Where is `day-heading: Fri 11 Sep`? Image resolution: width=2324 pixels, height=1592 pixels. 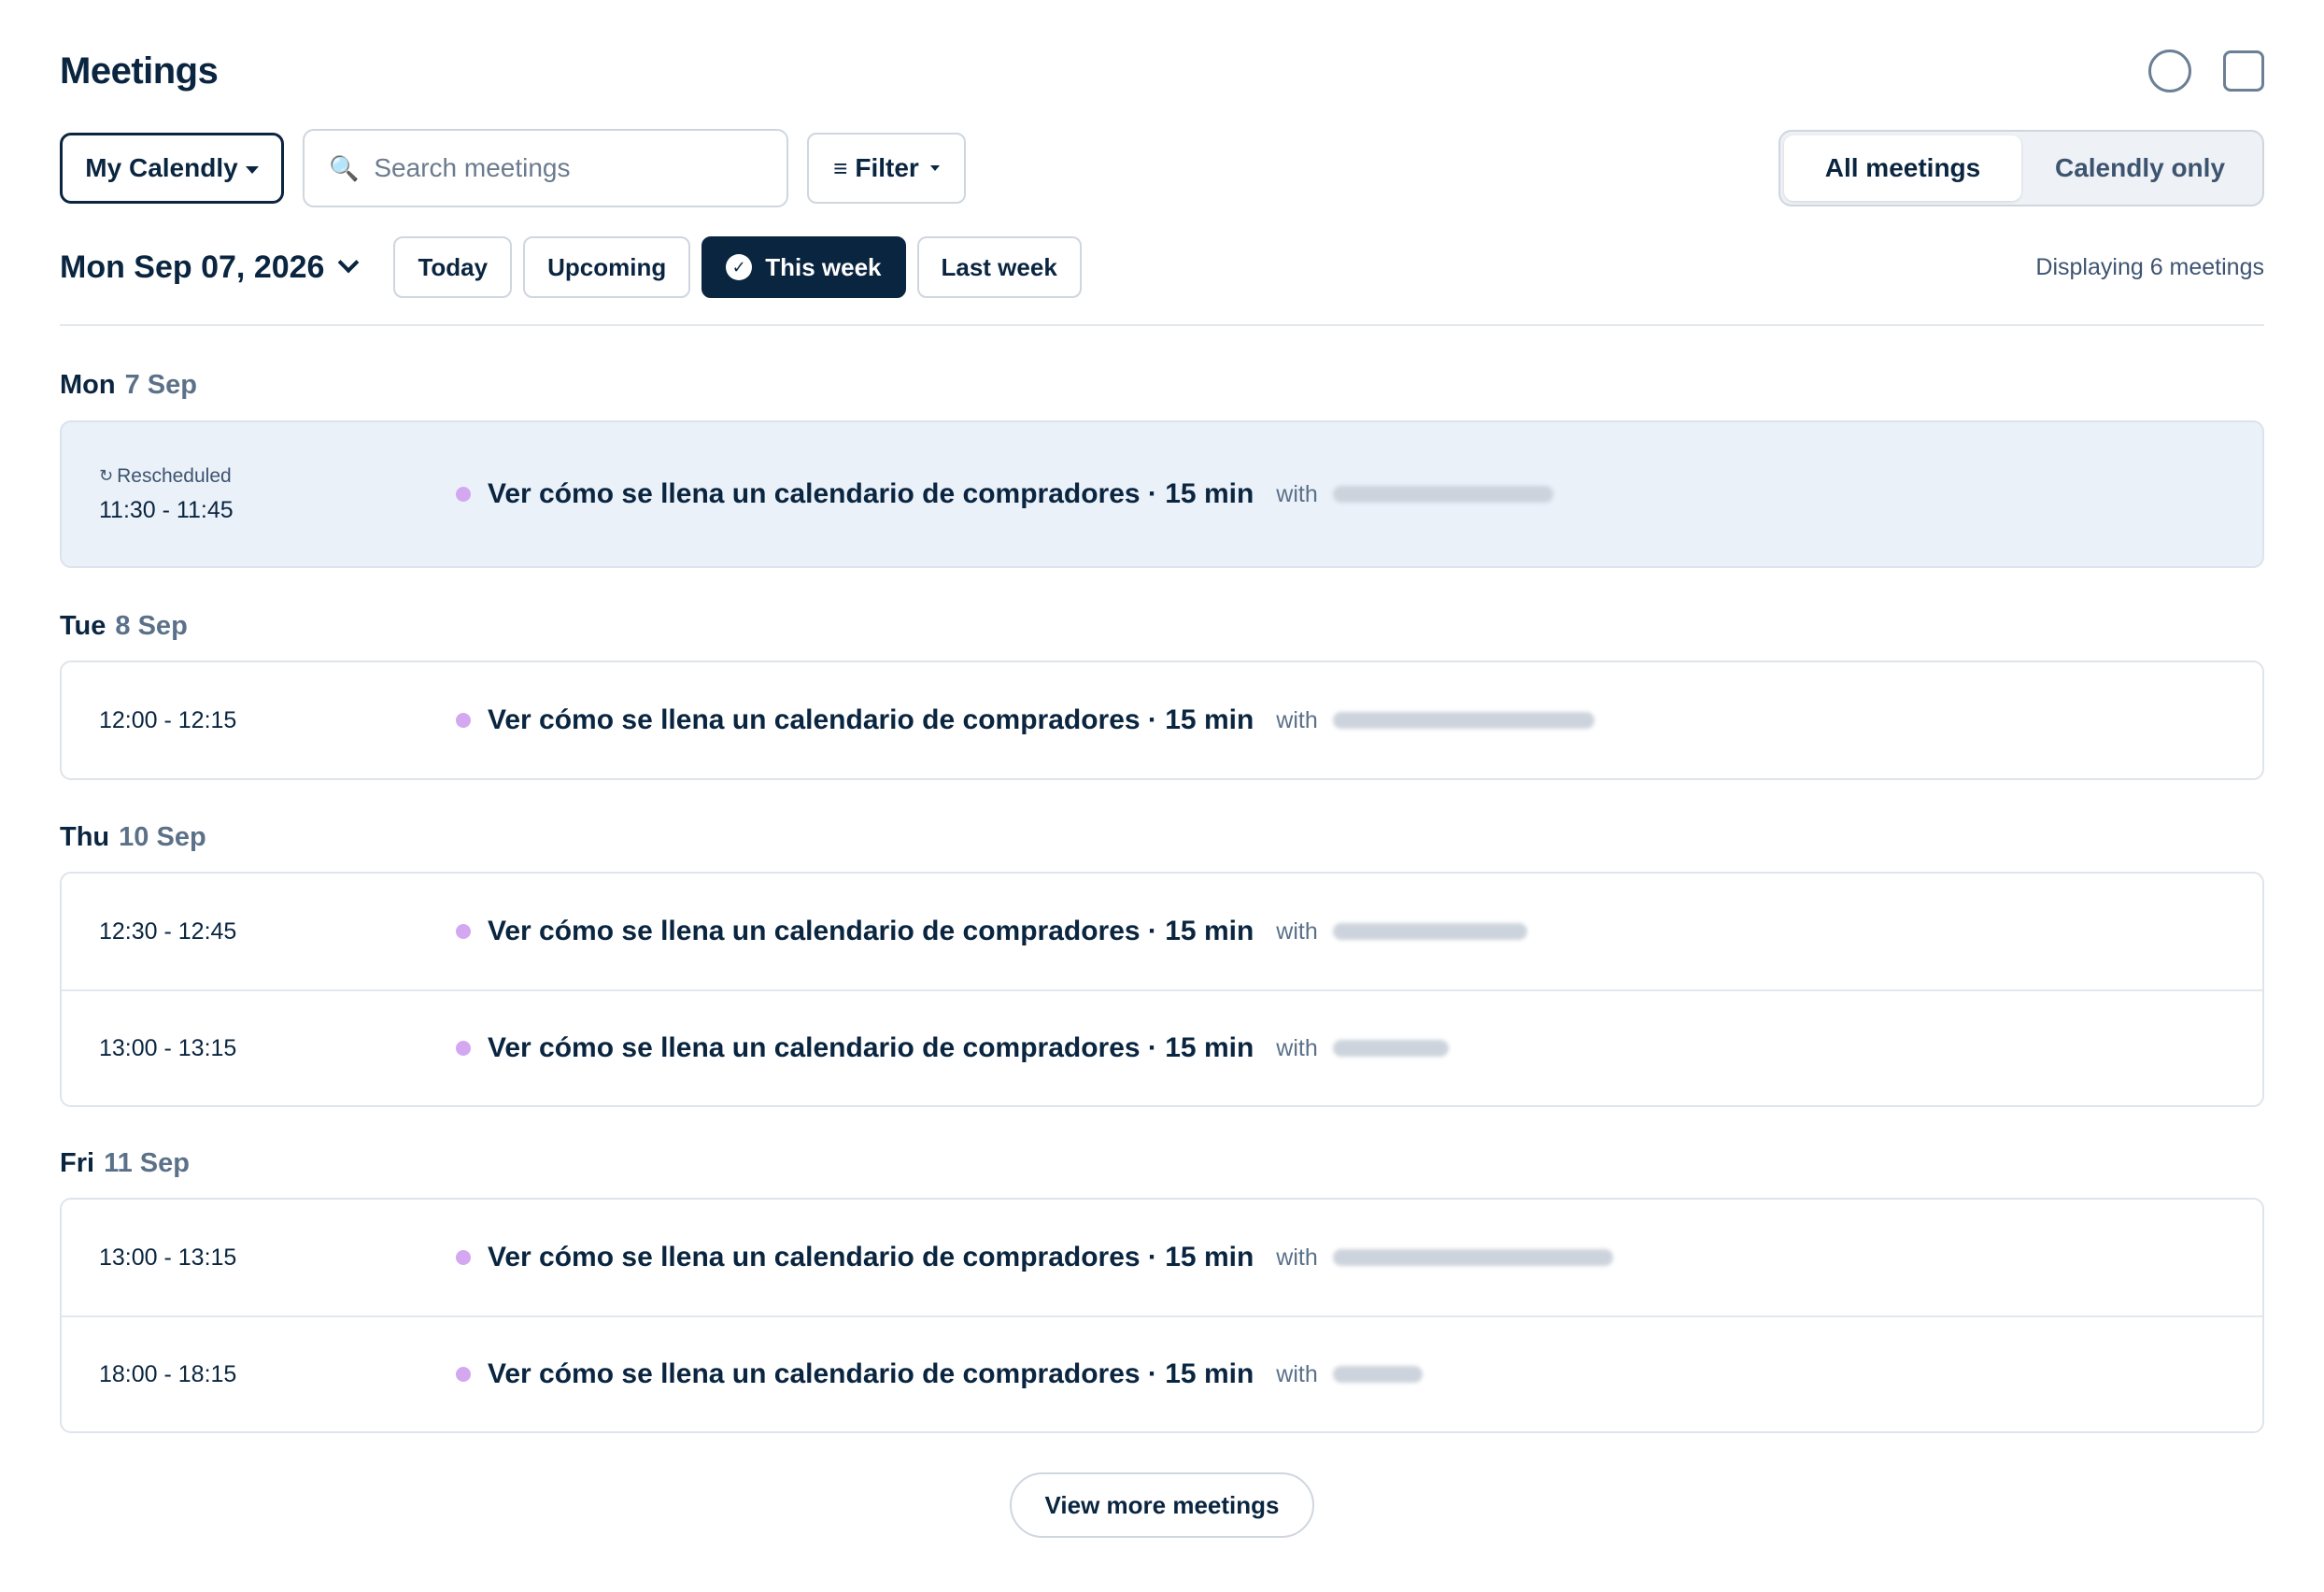 day-heading: Fri 11 Sep is located at coordinates (125, 1164).